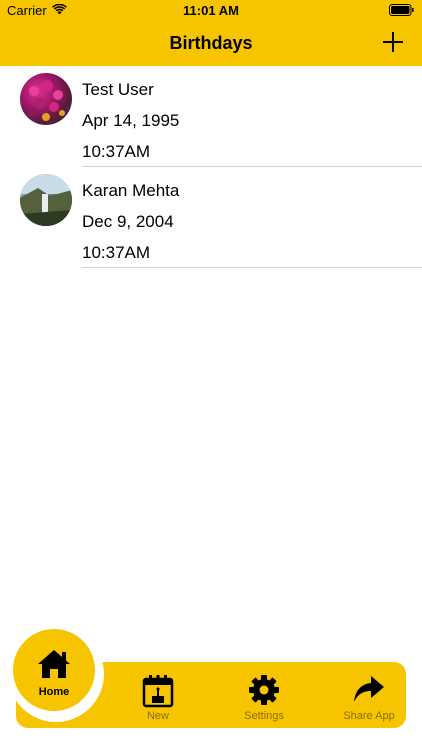 The width and height of the screenshot is (422, 750). I want to click on tab-new: New, so click(158, 698).